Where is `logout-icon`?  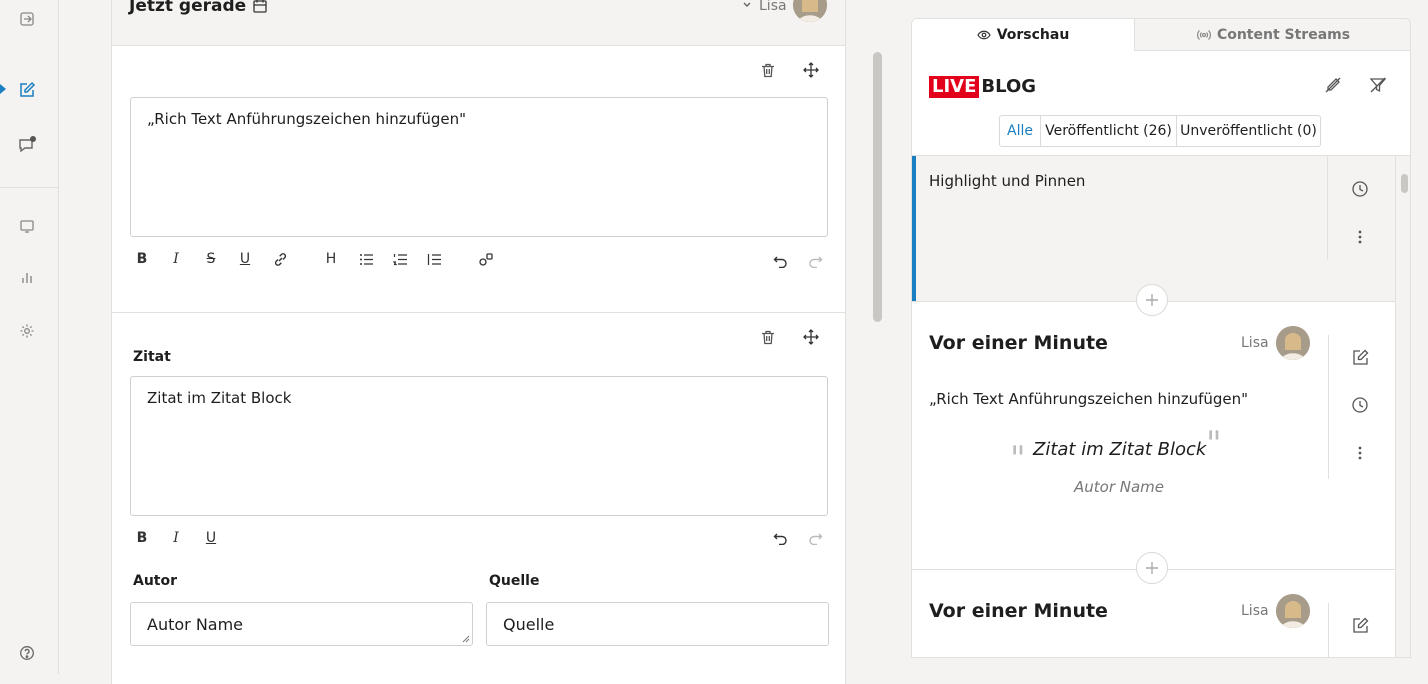 logout-icon is located at coordinates (27, 19).